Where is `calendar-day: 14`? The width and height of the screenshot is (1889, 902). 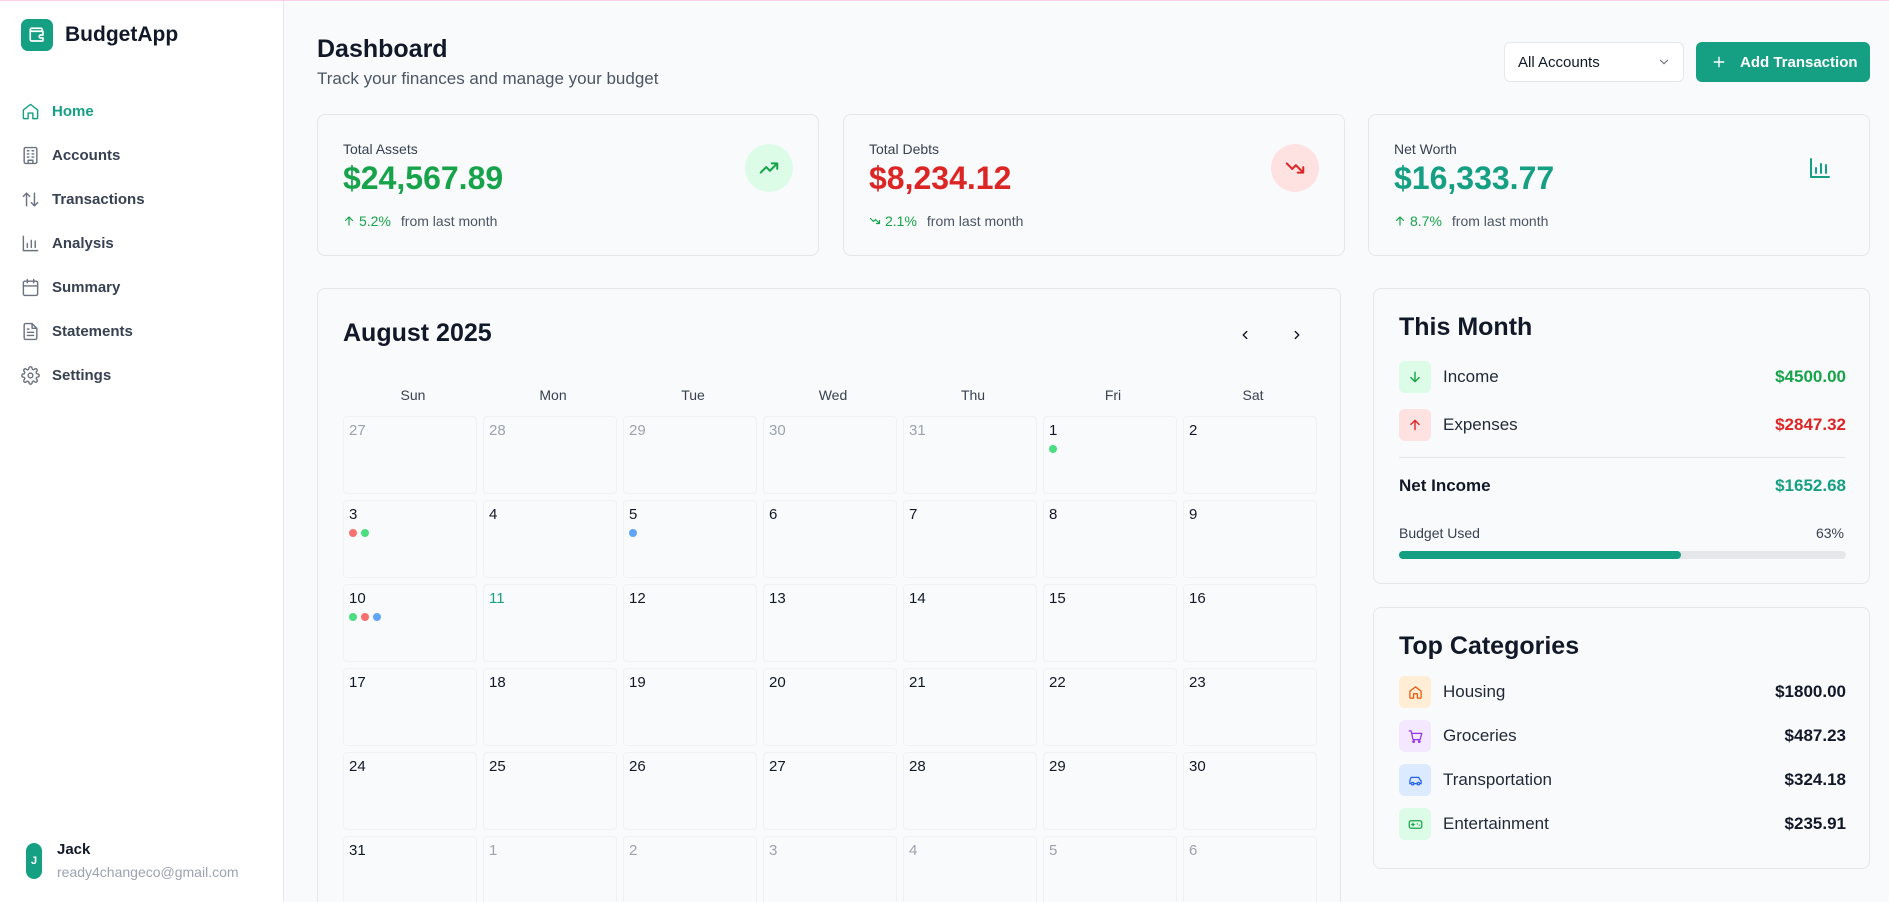
calendar-day: 14 is located at coordinates (970, 623).